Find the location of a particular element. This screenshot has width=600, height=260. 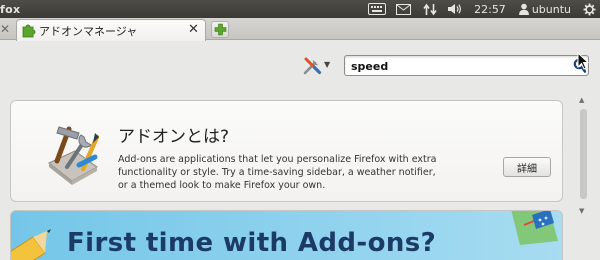

tab-addon-manager: アドオンマネージャ ✕ is located at coordinates (111, 30).